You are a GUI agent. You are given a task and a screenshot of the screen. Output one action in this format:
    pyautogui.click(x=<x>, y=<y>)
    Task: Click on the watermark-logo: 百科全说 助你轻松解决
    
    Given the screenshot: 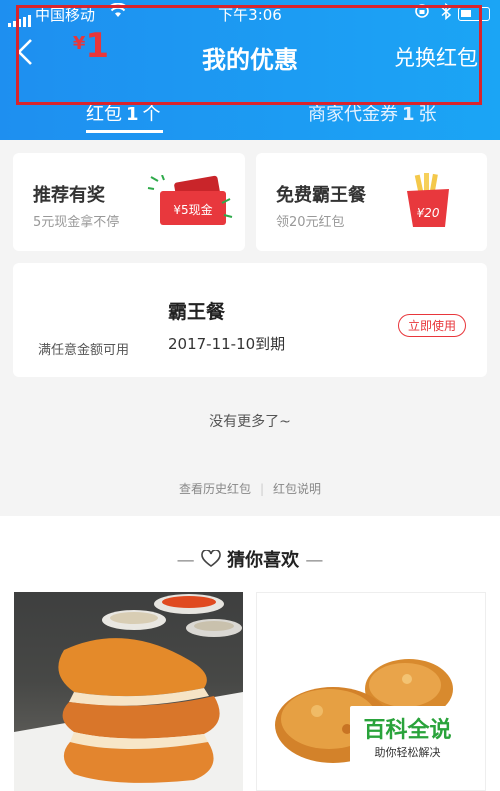 What is the action you would take?
    pyautogui.click(x=407, y=735)
    